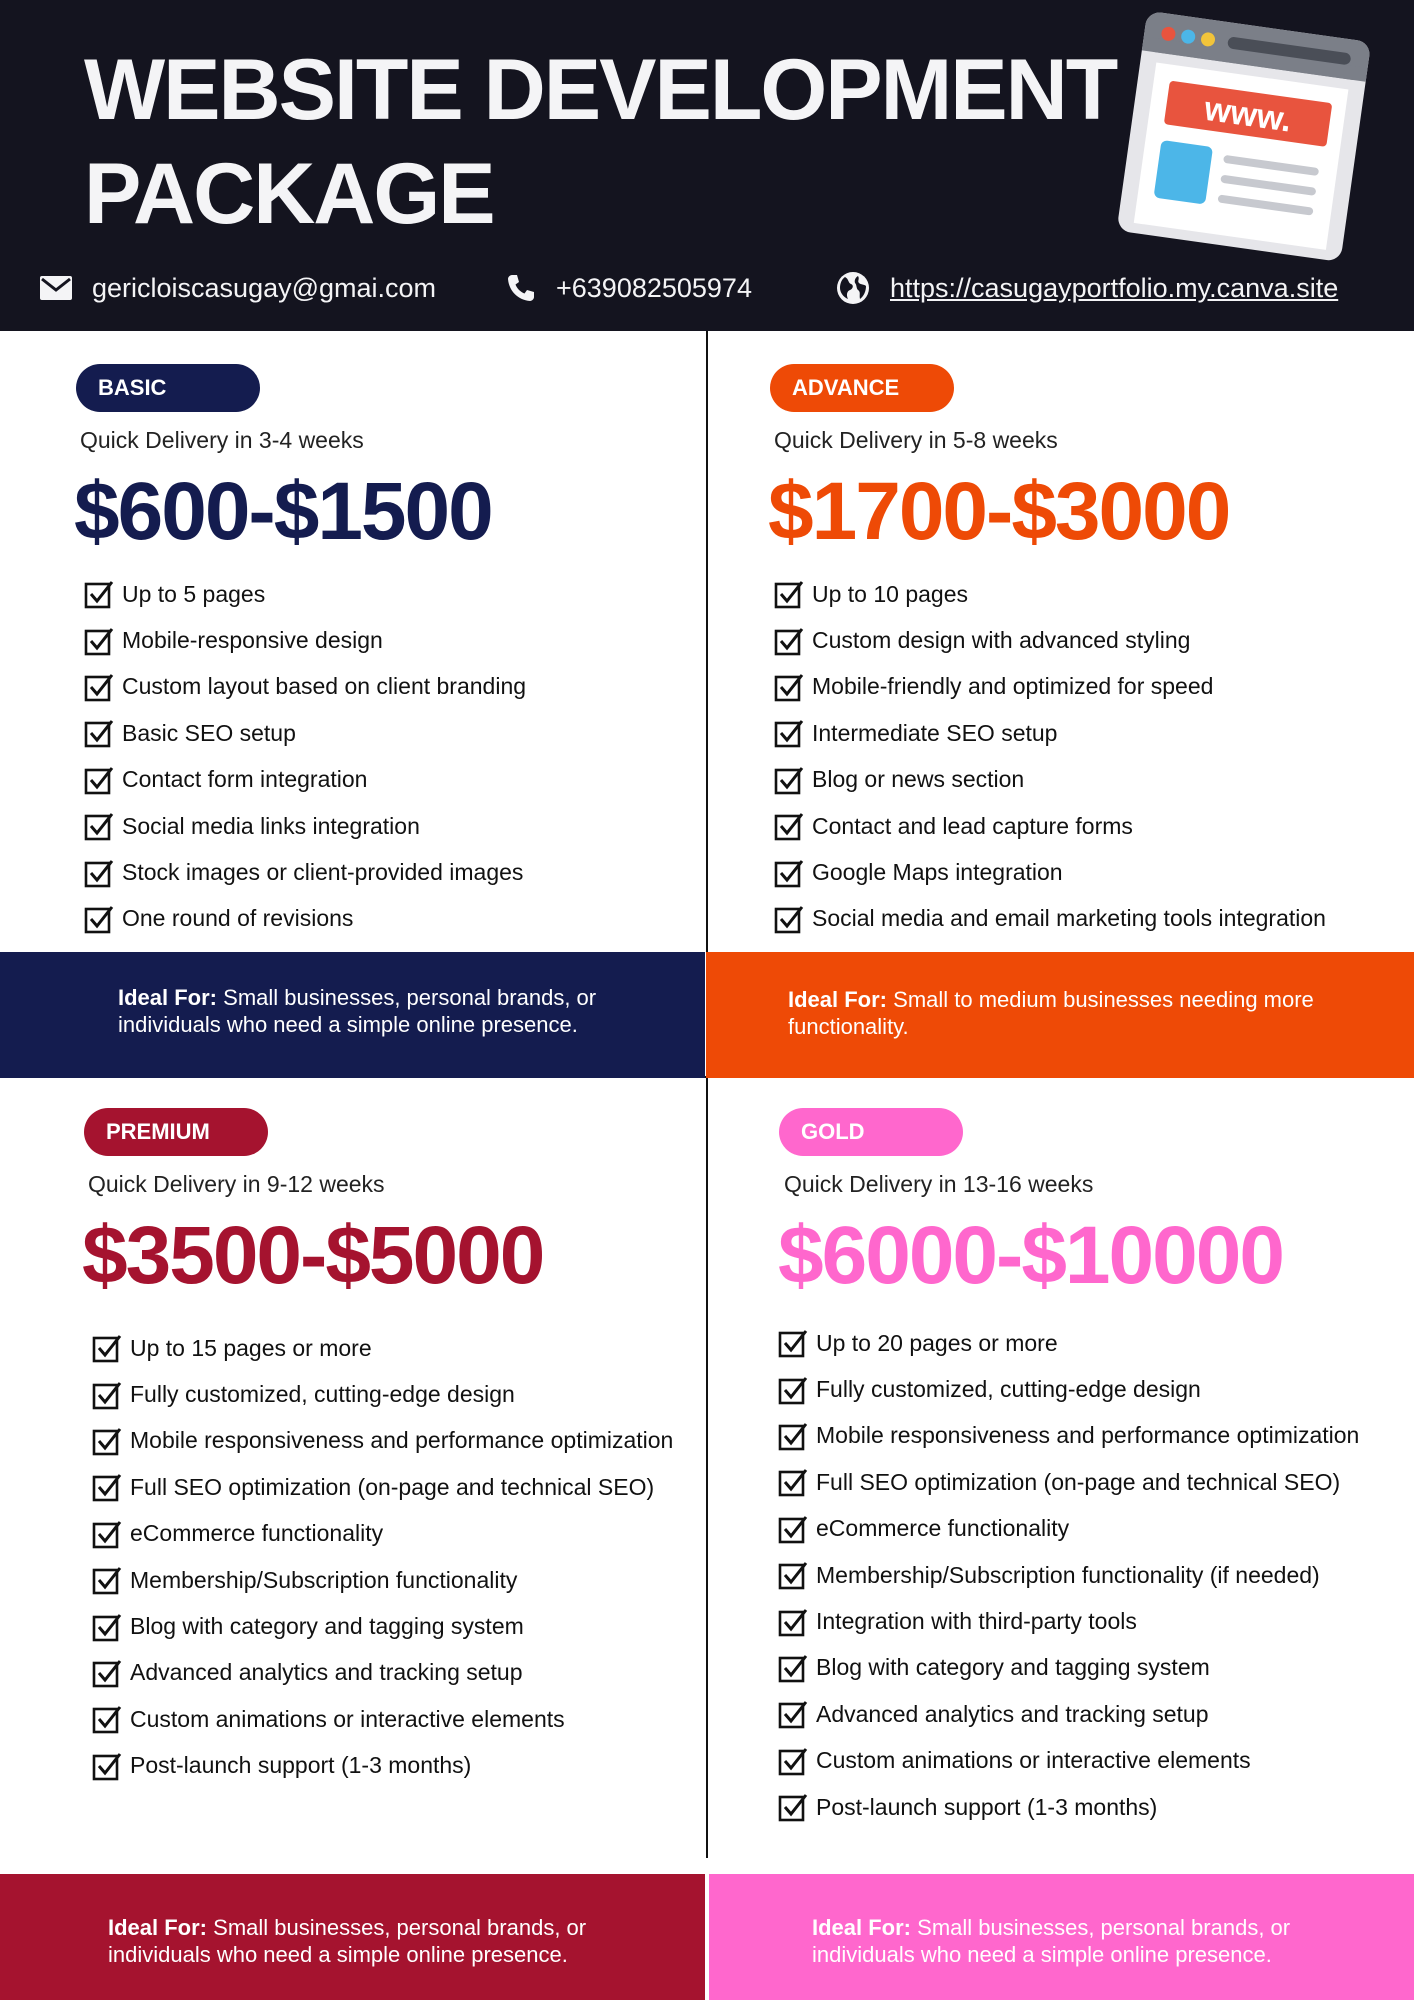 This screenshot has height=2000, width=1414. I want to click on feature-text: Up to 5 pages, so click(194, 593).